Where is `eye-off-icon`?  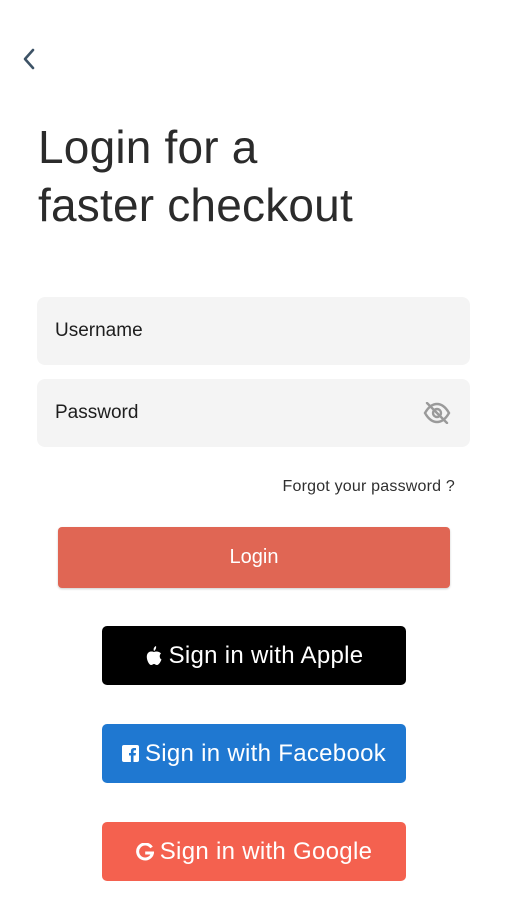 eye-off-icon is located at coordinates (437, 413).